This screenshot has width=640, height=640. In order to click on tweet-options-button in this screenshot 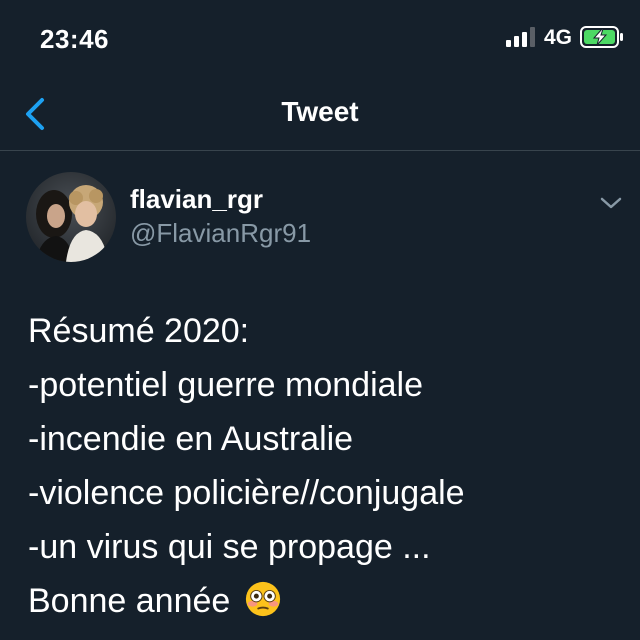, I will do `click(611, 203)`.